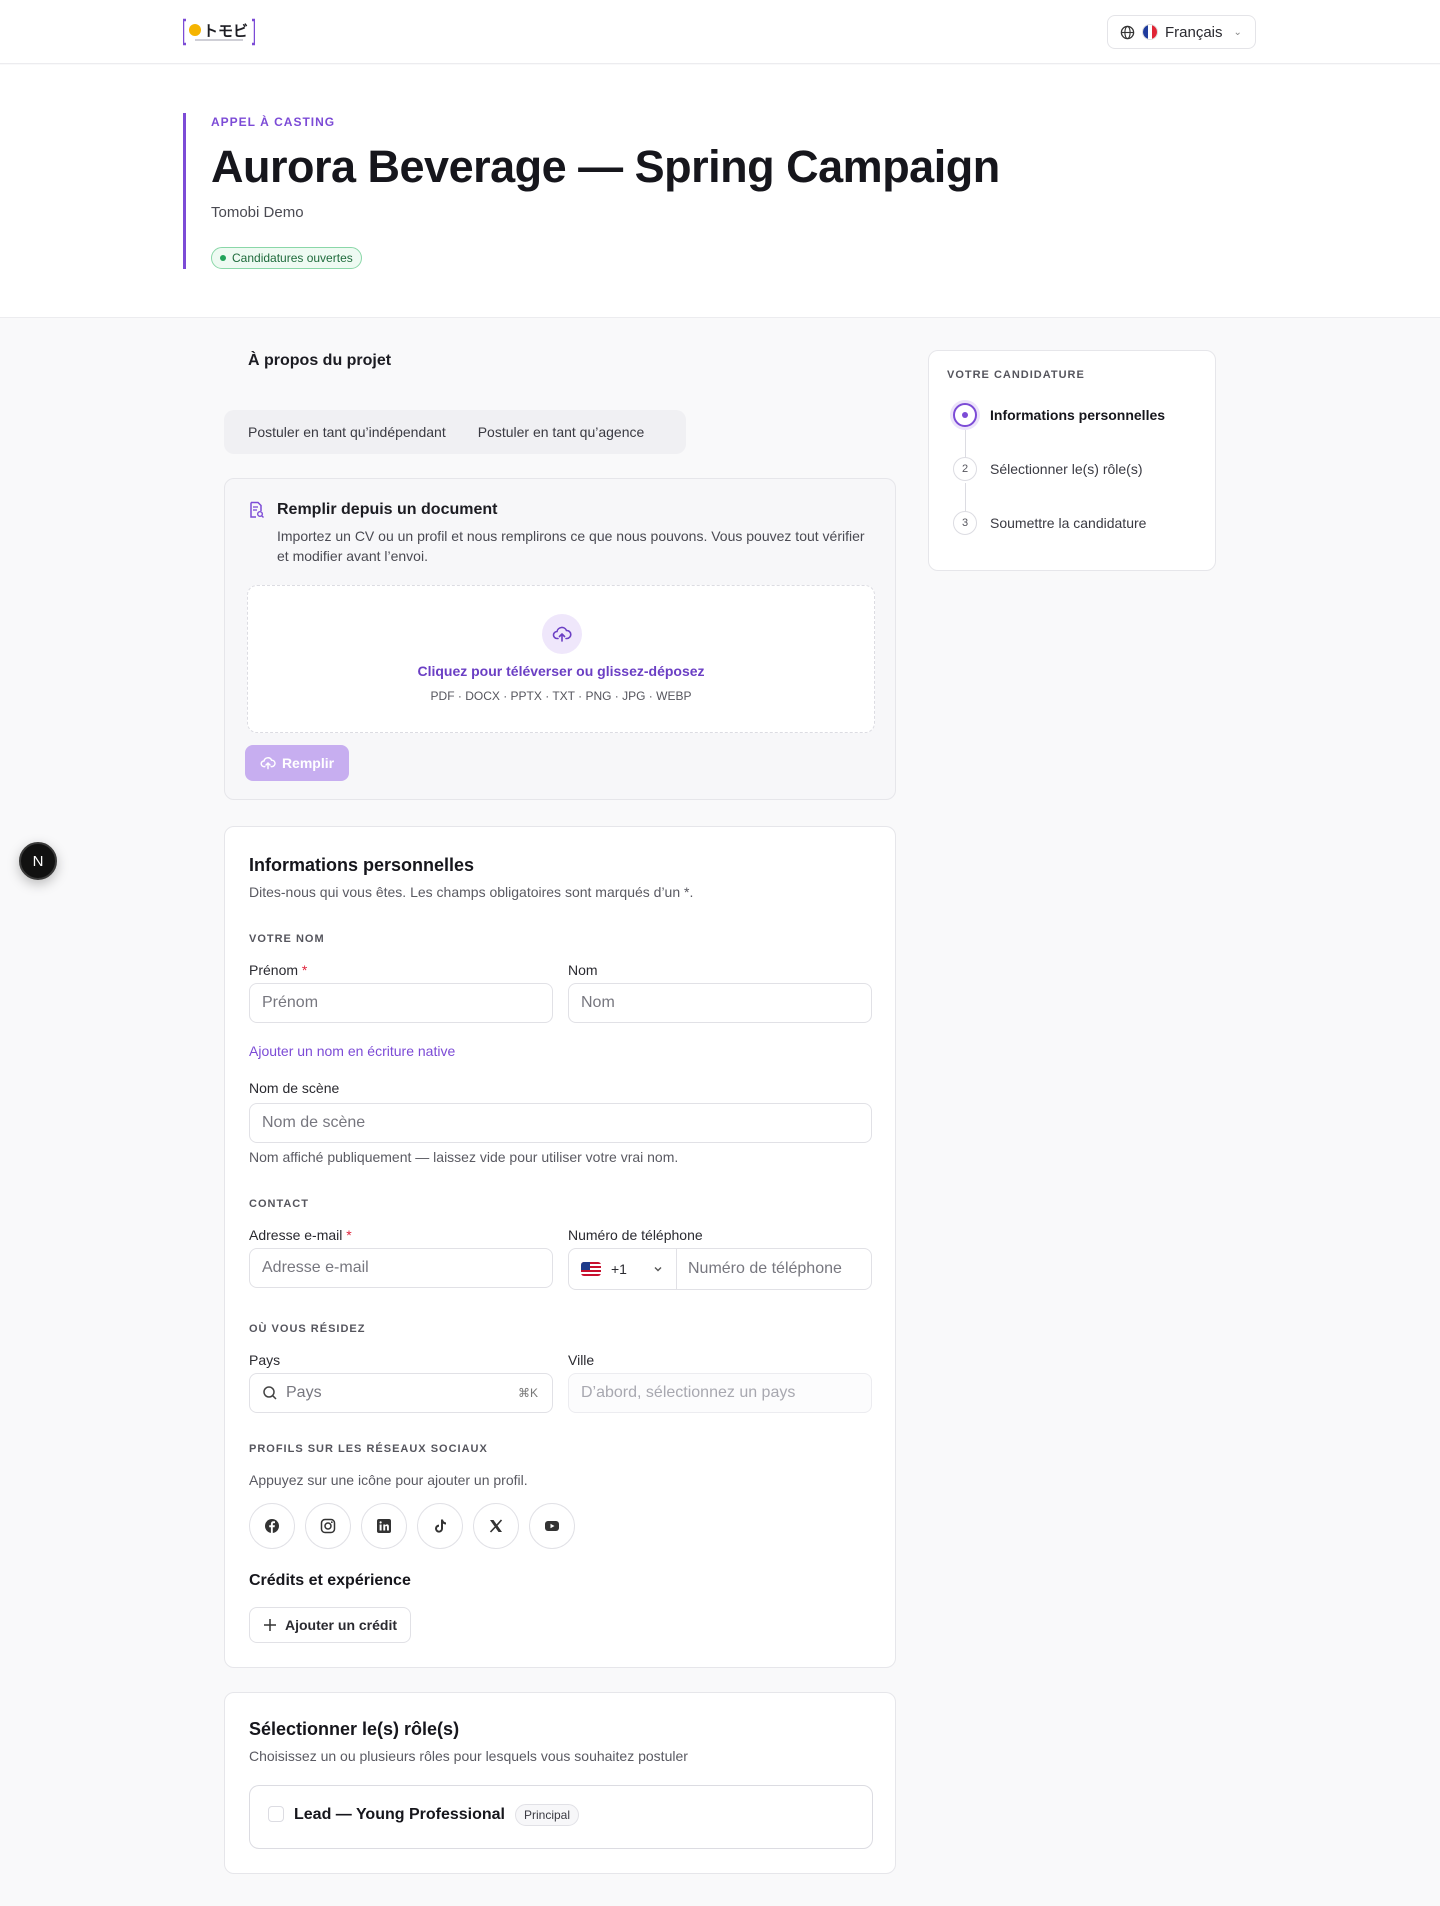 This screenshot has height=1906, width=1440. I want to click on step-select-roles: 2 Sélectionner le(s) rôle(s), so click(1048, 469).